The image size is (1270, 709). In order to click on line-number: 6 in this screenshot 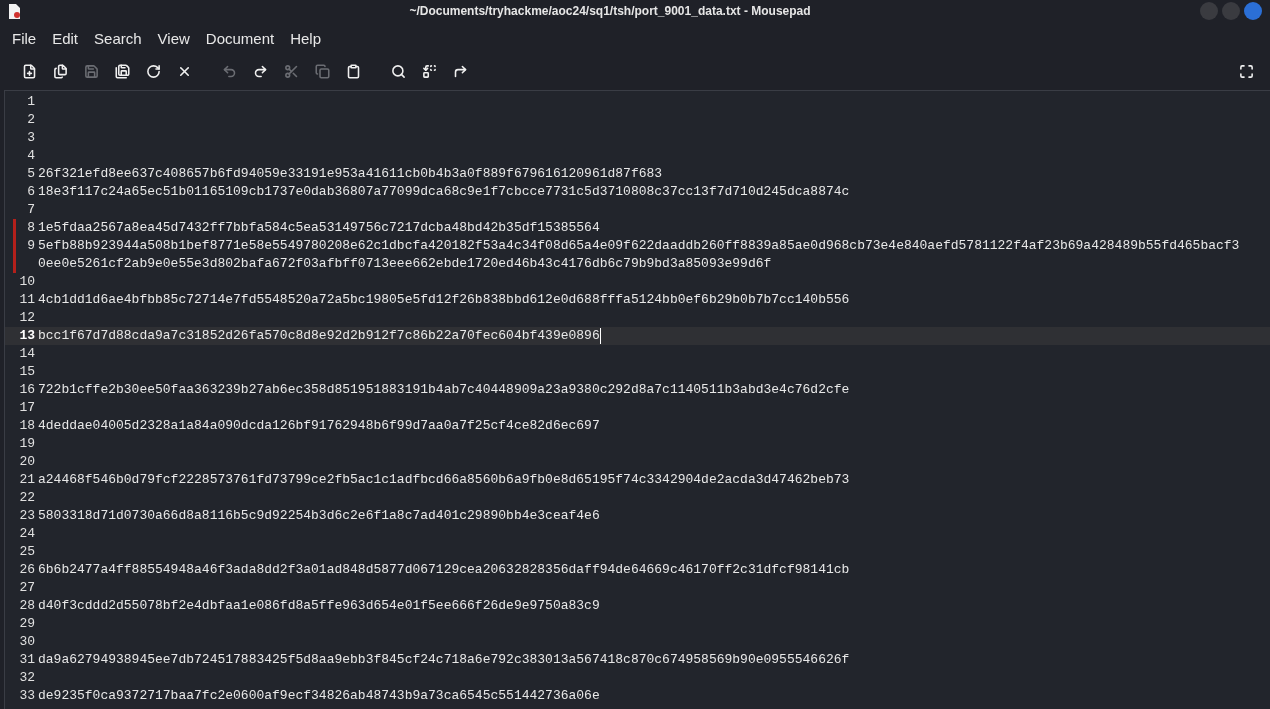, I will do `click(31, 192)`.